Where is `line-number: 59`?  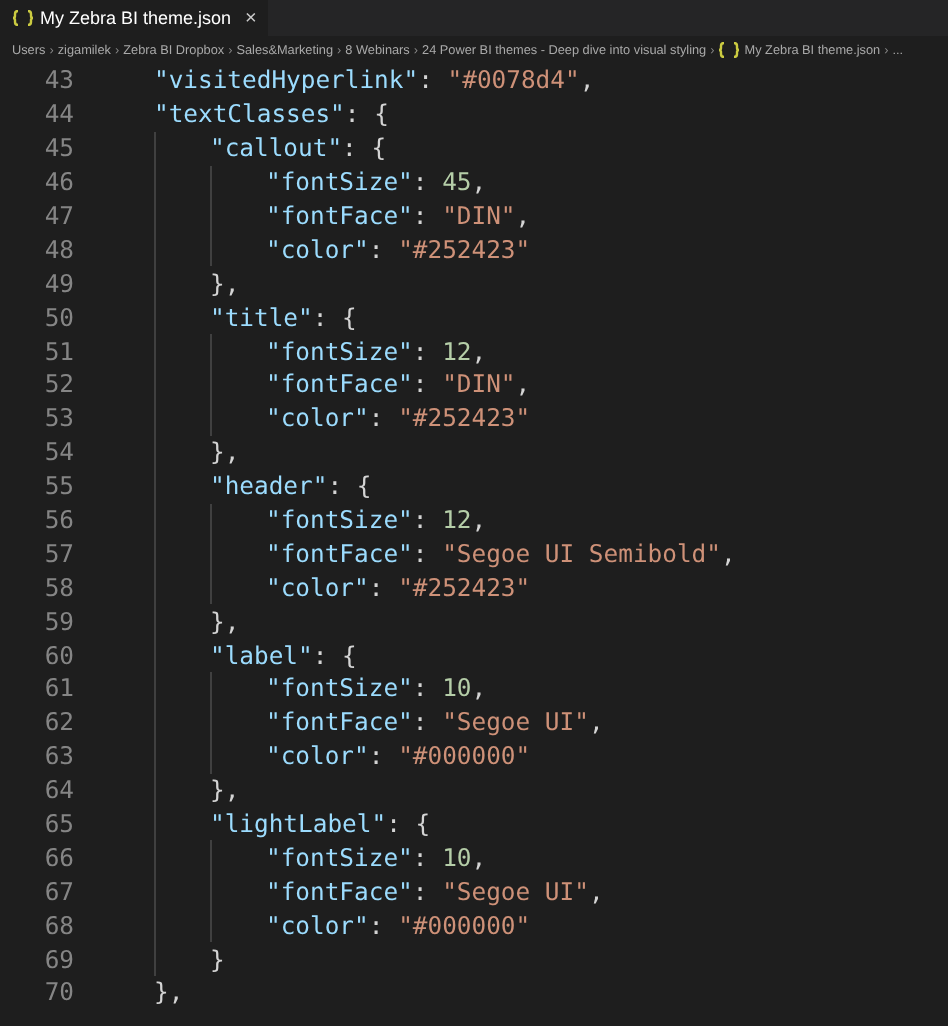 line-number: 59 is located at coordinates (59, 621).